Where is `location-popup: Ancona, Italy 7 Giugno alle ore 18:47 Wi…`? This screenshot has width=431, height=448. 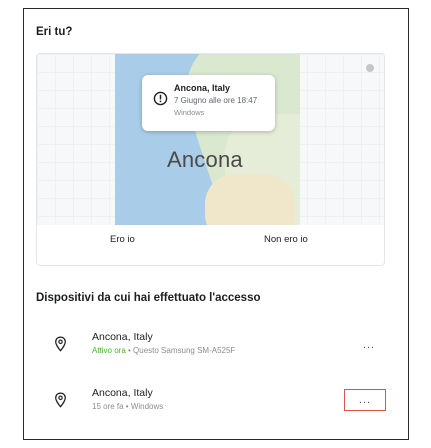
location-popup: Ancona, Italy 7 Giugno alle ore 18:47 Wi… is located at coordinates (208, 103).